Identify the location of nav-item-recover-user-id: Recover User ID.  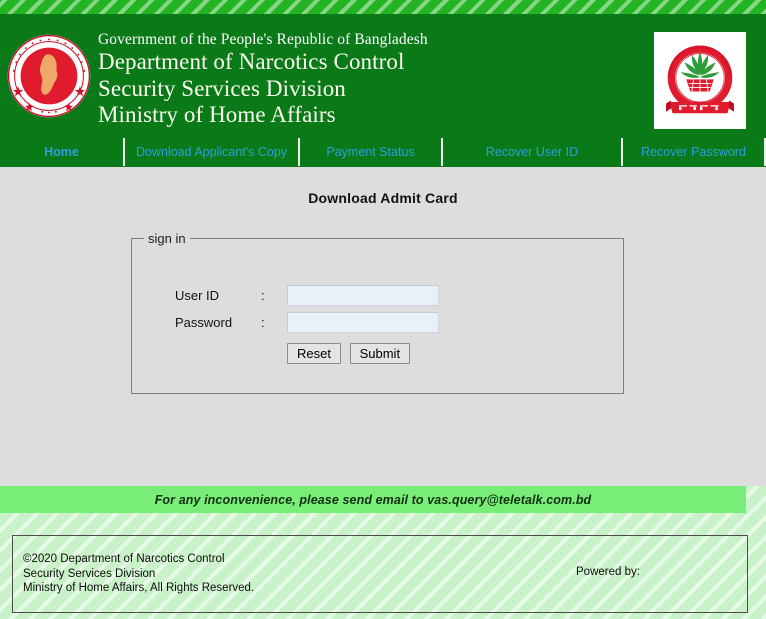
(533, 152).